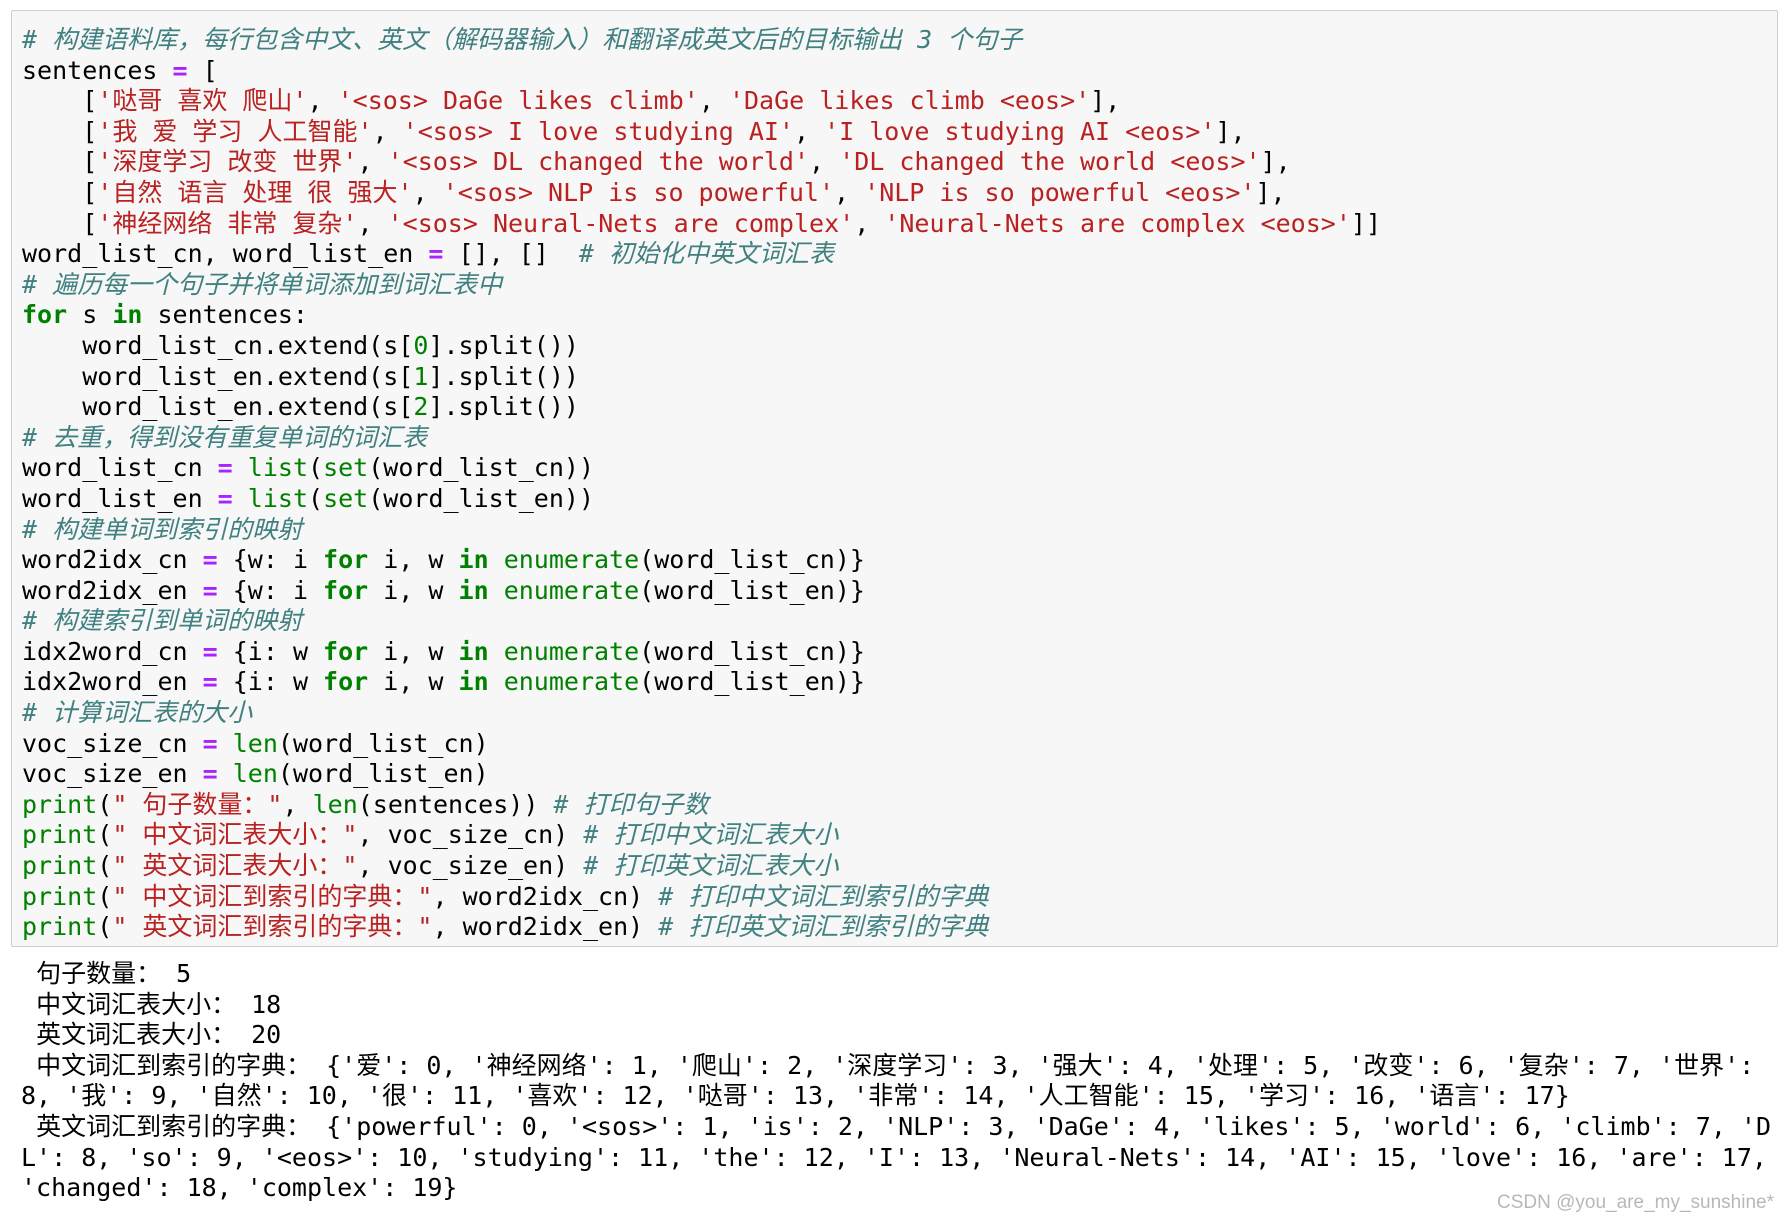 The height and width of the screenshot is (1224, 1786). Describe the element at coordinates (638, 192) in the screenshot. I see `code-token: '<sos> NLP is so powerful'` at that location.